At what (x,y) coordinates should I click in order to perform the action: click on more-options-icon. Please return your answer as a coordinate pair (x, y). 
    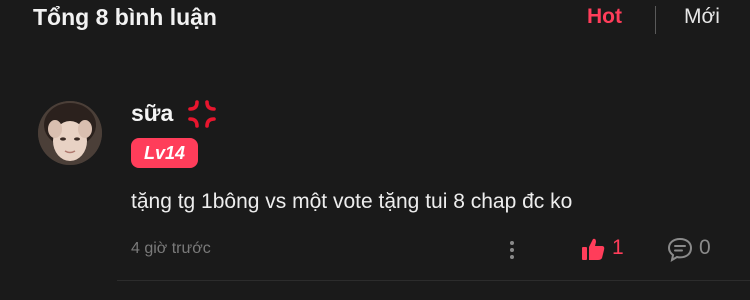
    Looking at the image, I should click on (512, 250).